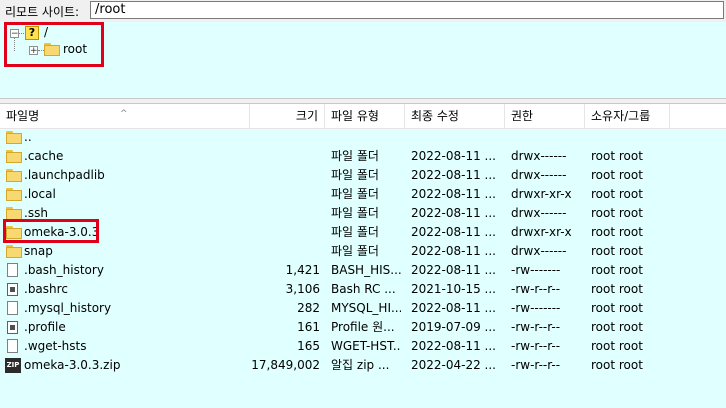 Image resolution: width=726 pixels, height=408 pixels. What do you see at coordinates (33, 51) in the screenshot?
I see `tree-expand-icon: +` at bounding box center [33, 51].